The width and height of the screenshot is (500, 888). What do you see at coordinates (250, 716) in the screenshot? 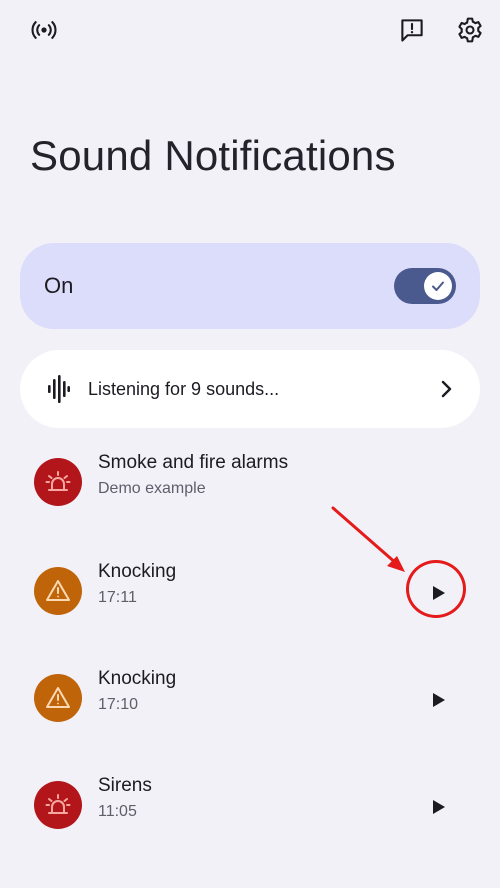
I see `list-item: Knocking 17:10` at bounding box center [250, 716].